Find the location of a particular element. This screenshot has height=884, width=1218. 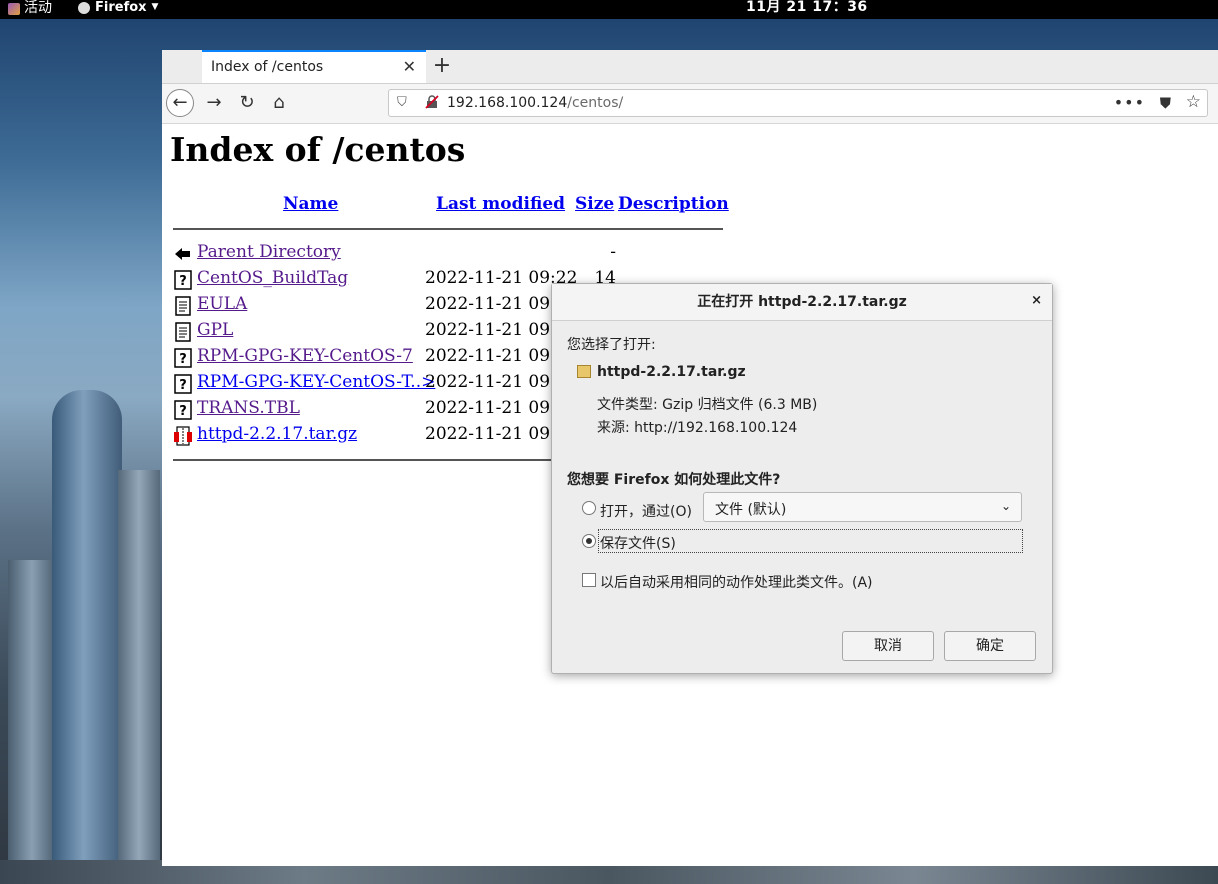

chosen-label: 您选择了打开: is located at coordinates (611, 345).